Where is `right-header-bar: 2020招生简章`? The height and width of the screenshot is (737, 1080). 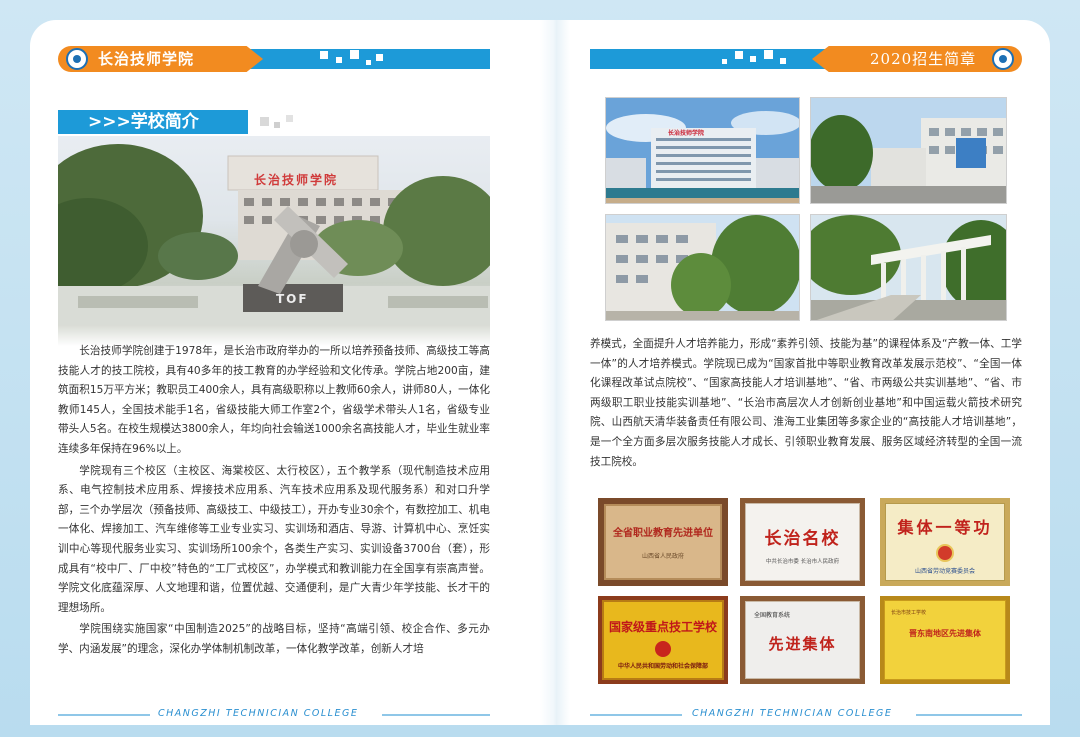 right-header-bar: 2020招生简章 is located at coordinates (806, 59).